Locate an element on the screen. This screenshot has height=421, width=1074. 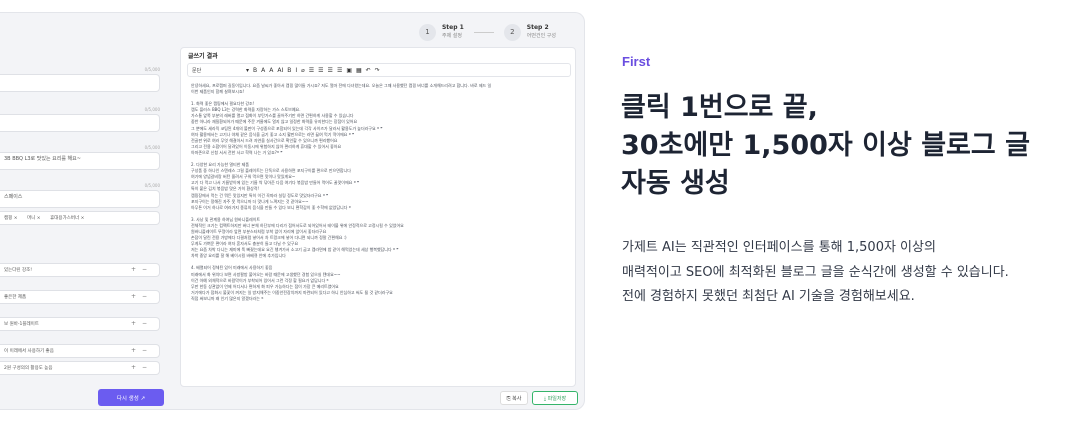
step-connector is located at coordinates (483, 32).